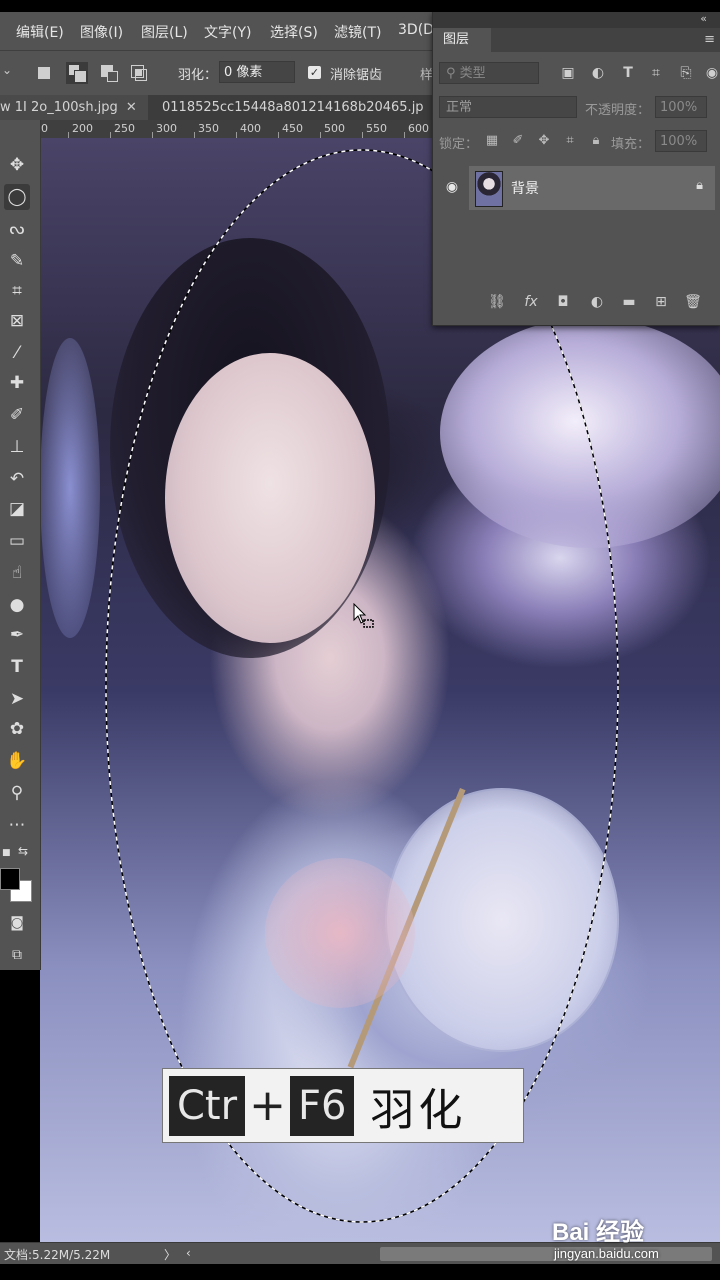  What do you see at coordinates (293, 107) in the screenshot?
I see `tab-label: 0118525cc15448a801214168b20465.jp` at bounding box center [293, 107].